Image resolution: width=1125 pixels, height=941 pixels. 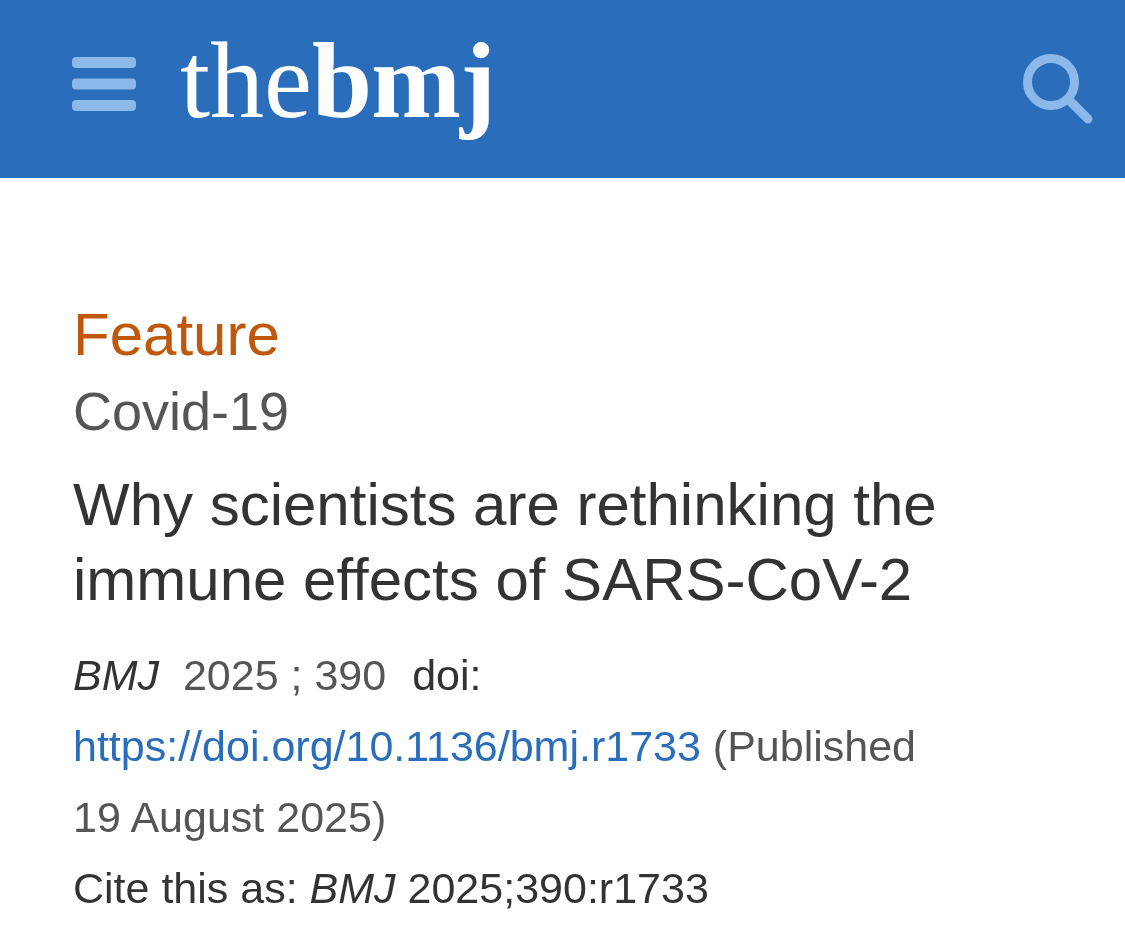 I want to click on menu-icon, so click(x=104, y=84).